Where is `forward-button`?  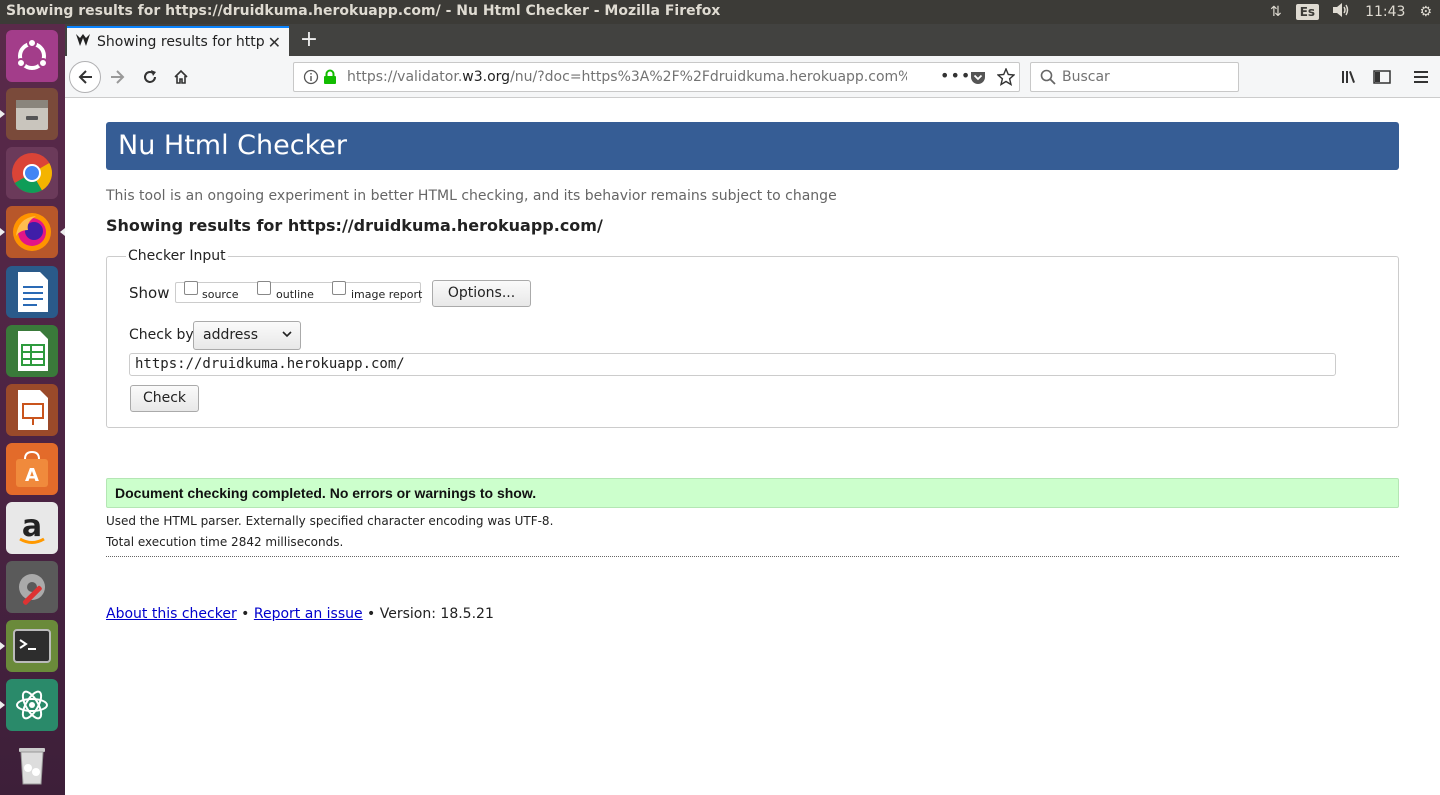 forward-button is located at coordinates (118, 77).